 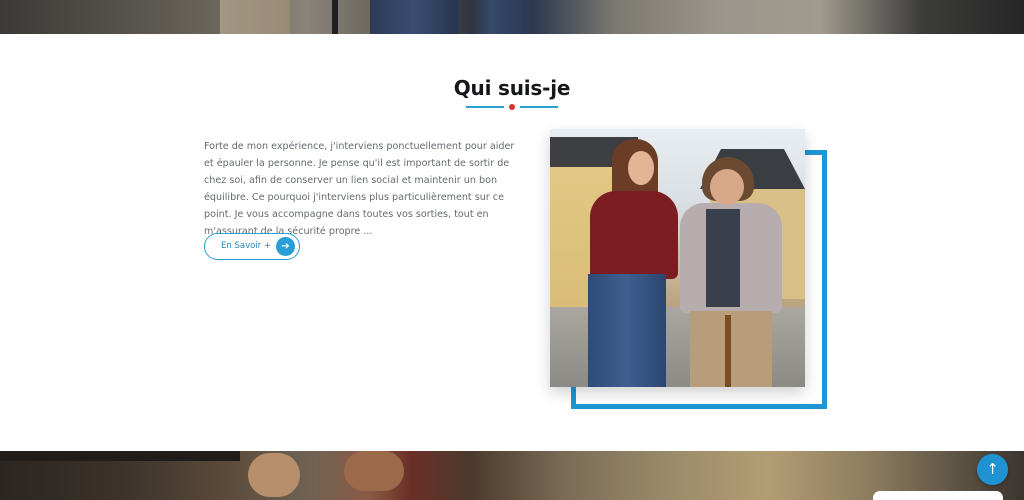 I want to click on section-title: Qui suis-je, so click(x=512, y=88).